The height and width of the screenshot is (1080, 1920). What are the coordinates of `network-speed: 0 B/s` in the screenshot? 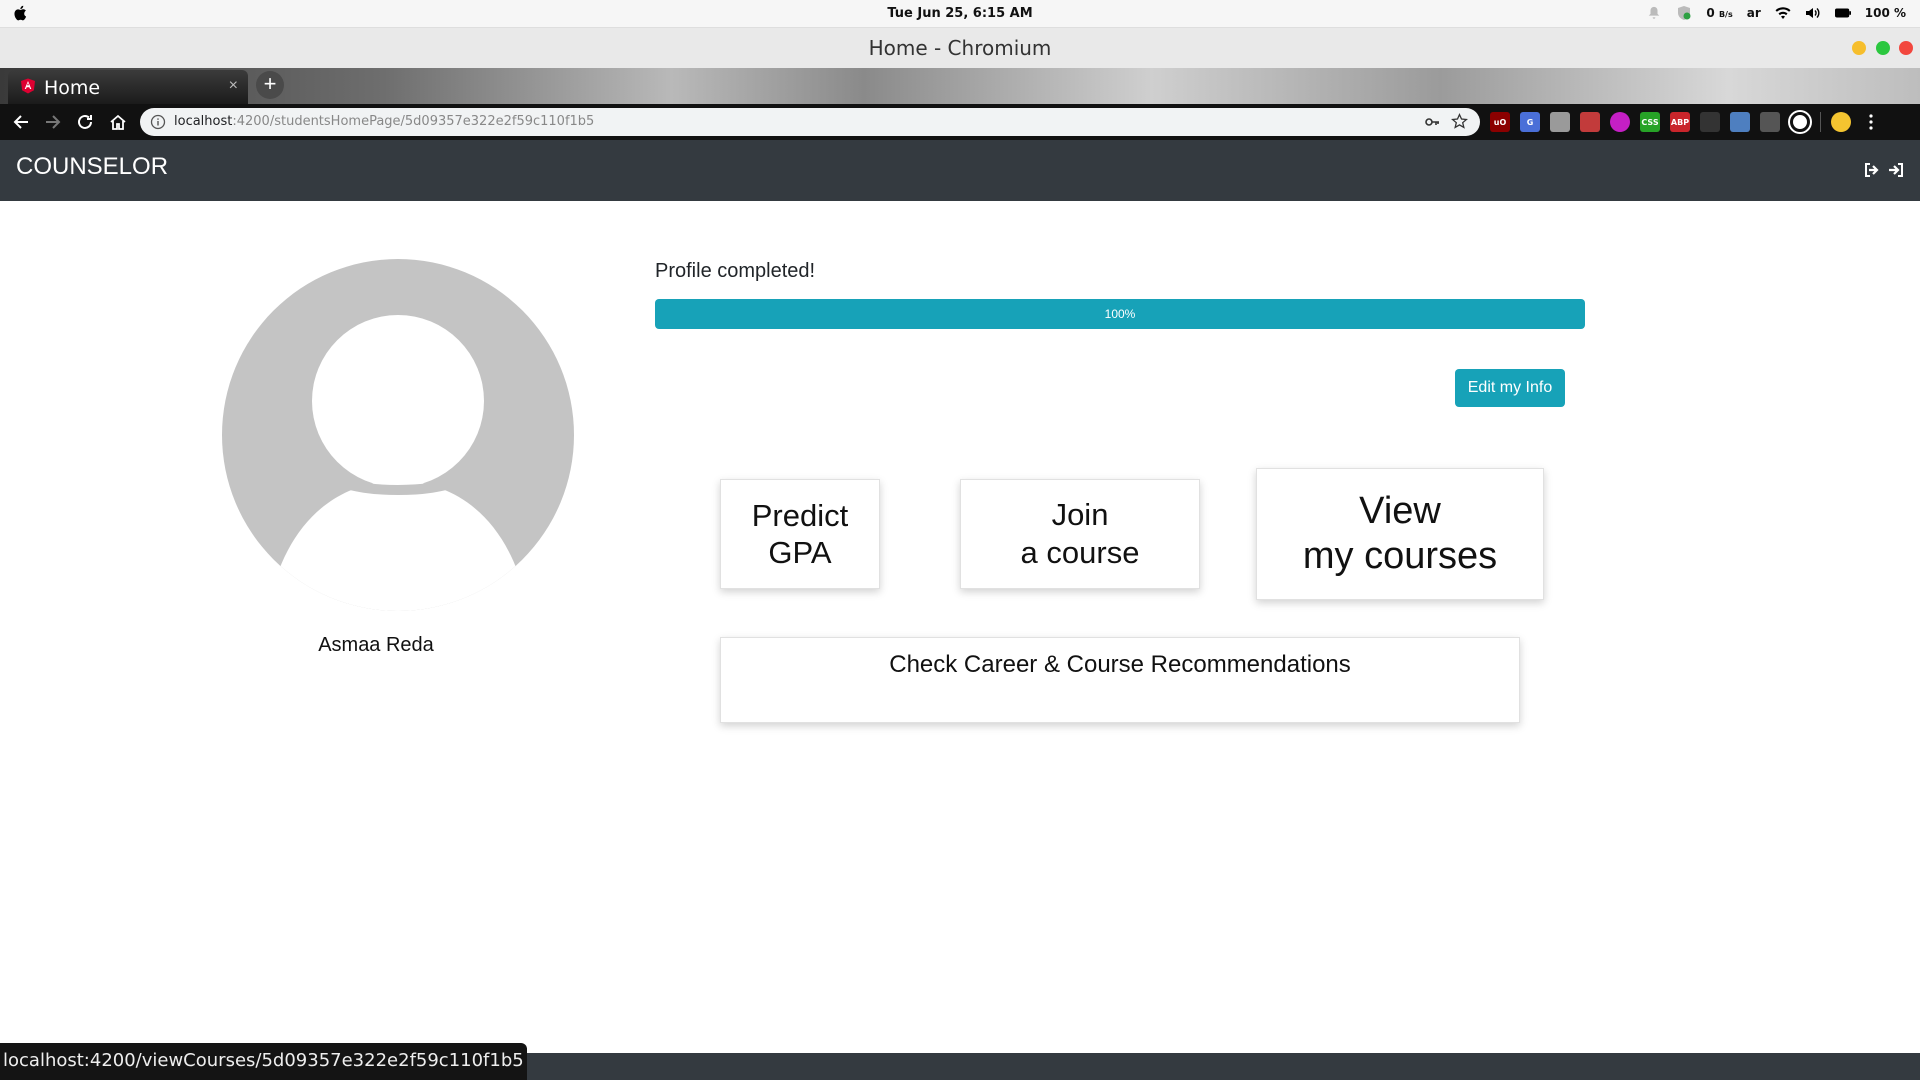 It's located at (1719, 13).